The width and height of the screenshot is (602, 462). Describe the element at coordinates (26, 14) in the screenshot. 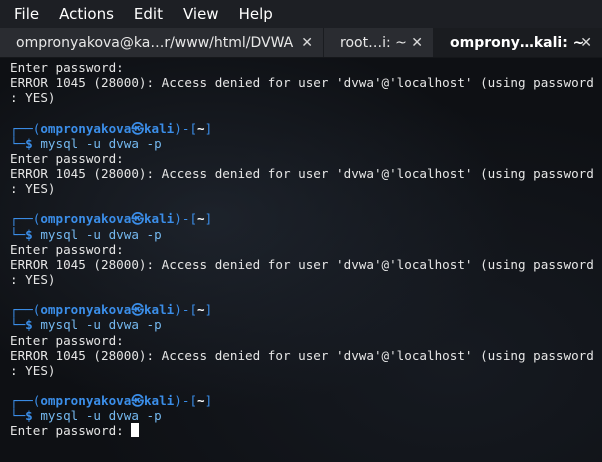

I see `menu-file: File` at that location.